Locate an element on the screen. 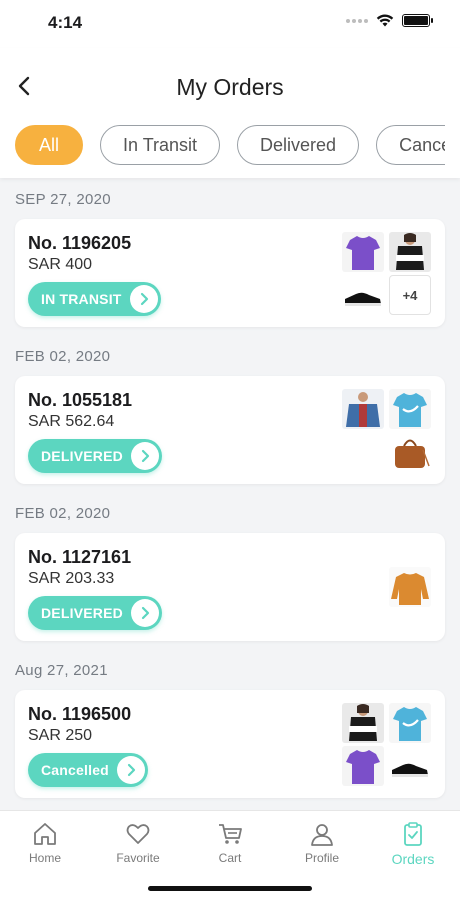 Image resolution: width=460 pixels, height=900 pixels. order-status-label: IN TRANSIT is located at coordinates (81, 299).